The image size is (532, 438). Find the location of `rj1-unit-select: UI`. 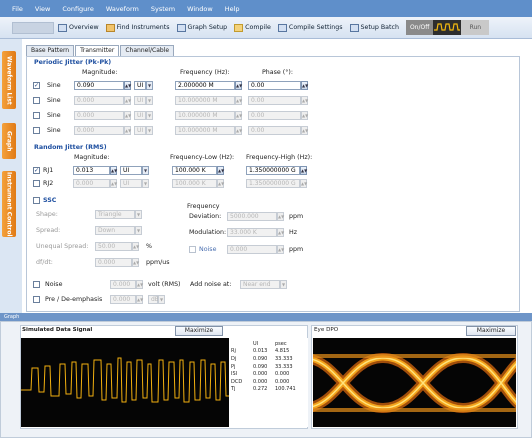

rj1-unit-select: UI is located at coordinates (131, 170).